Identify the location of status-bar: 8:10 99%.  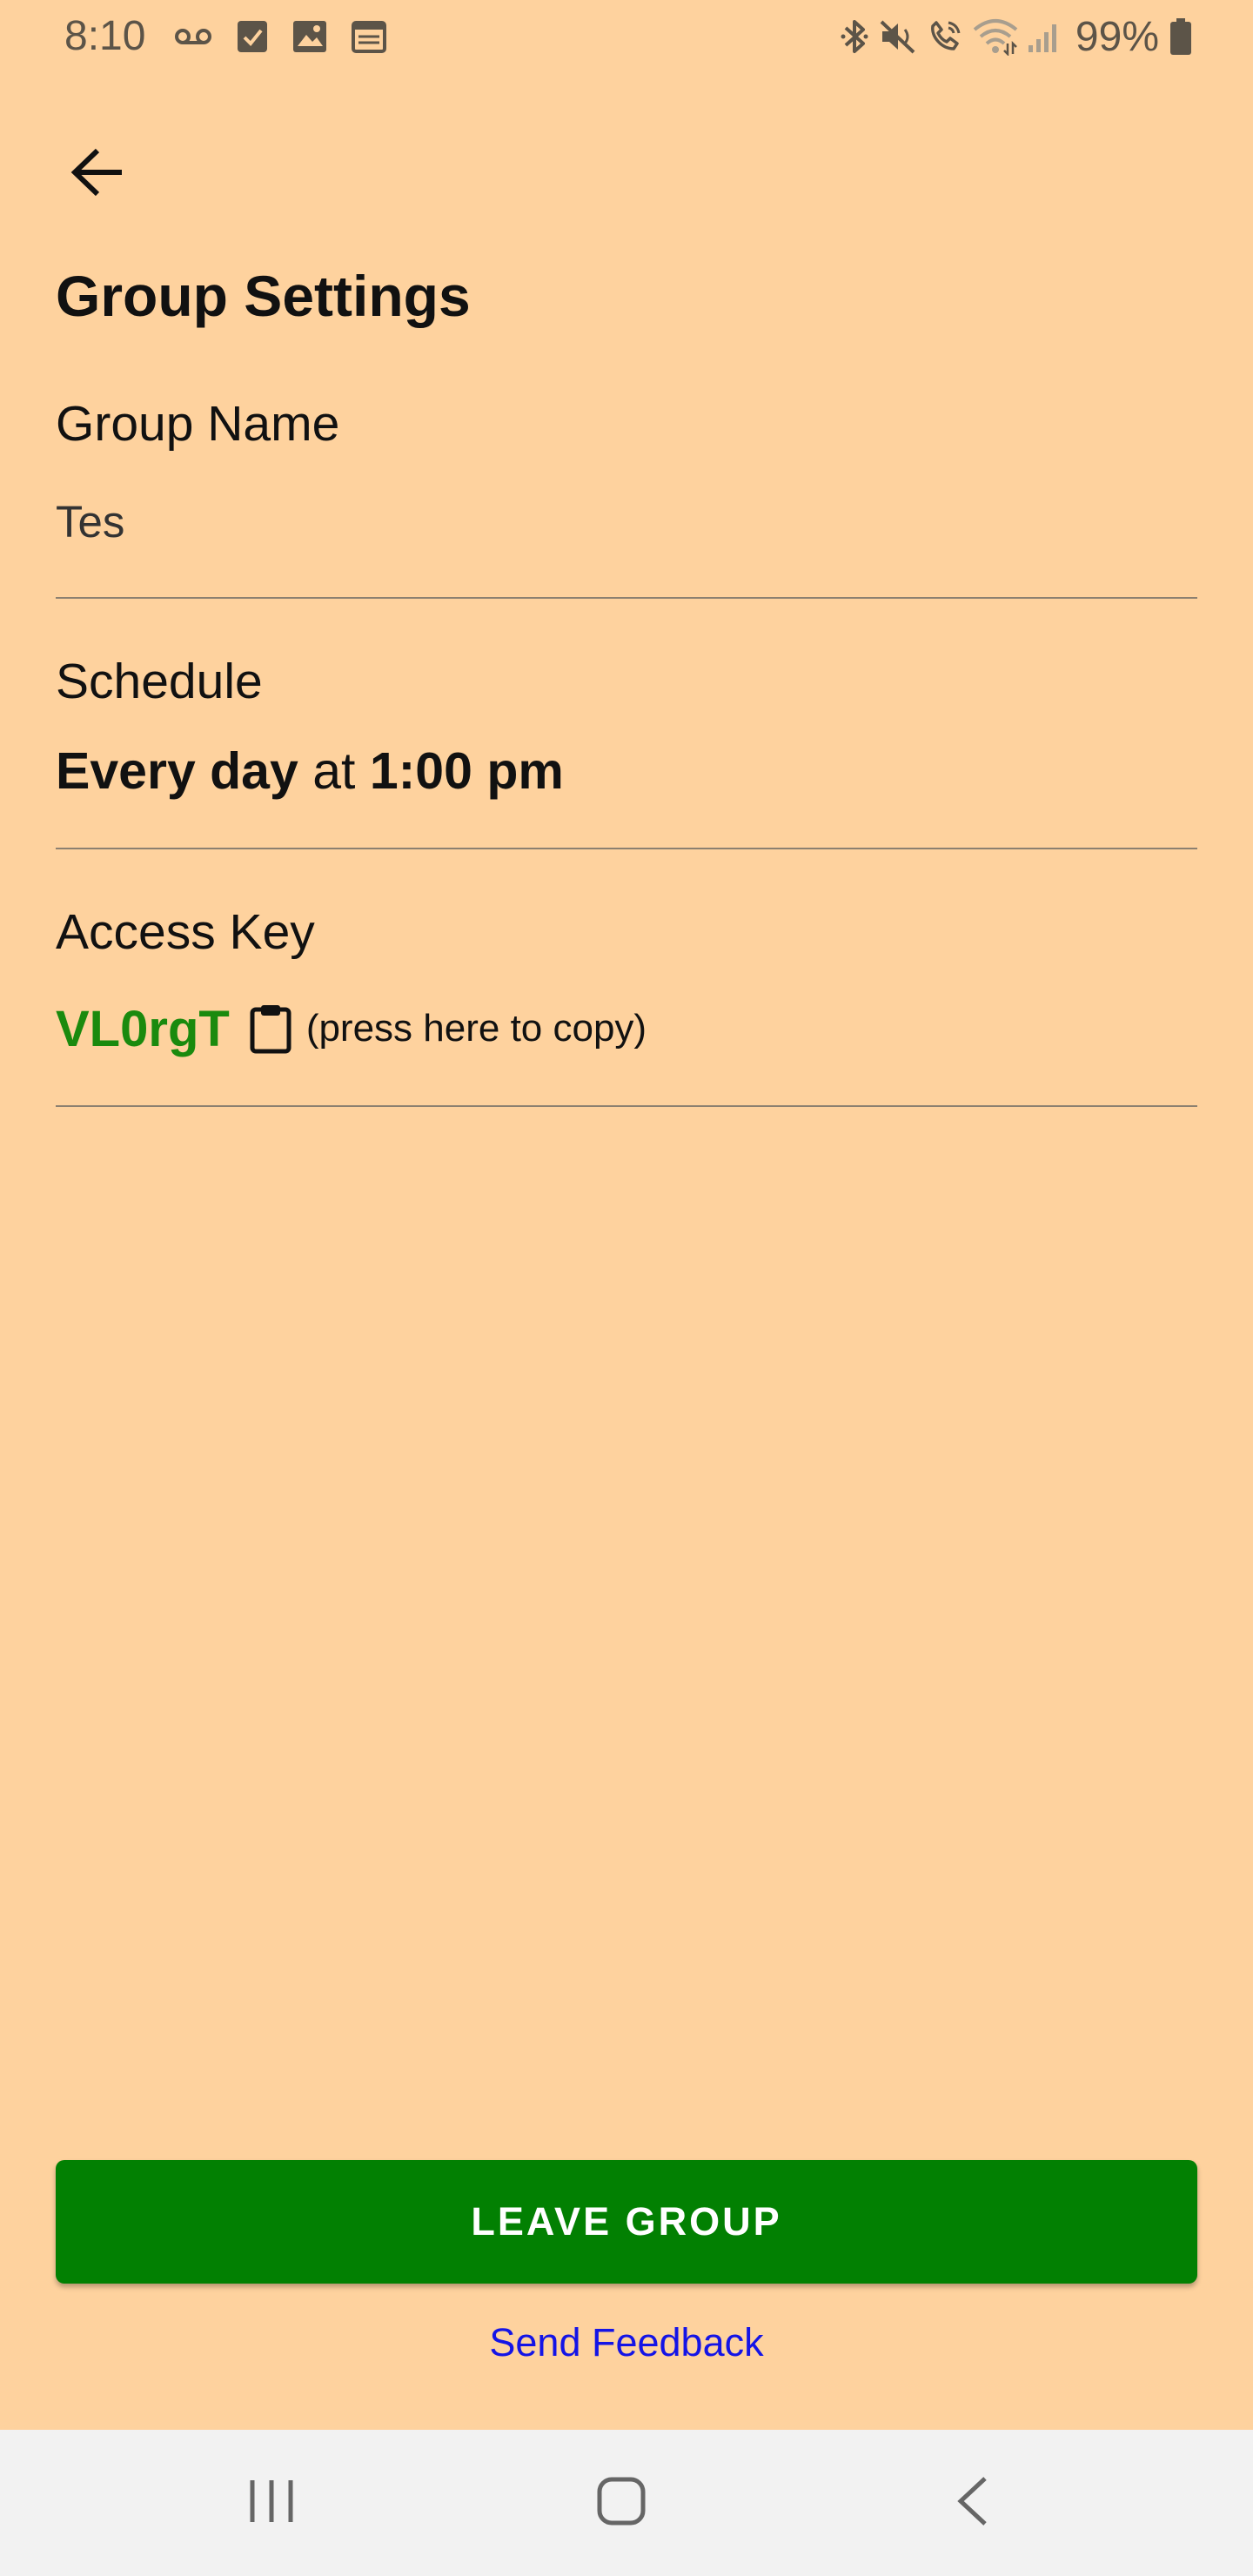
(626, 37).